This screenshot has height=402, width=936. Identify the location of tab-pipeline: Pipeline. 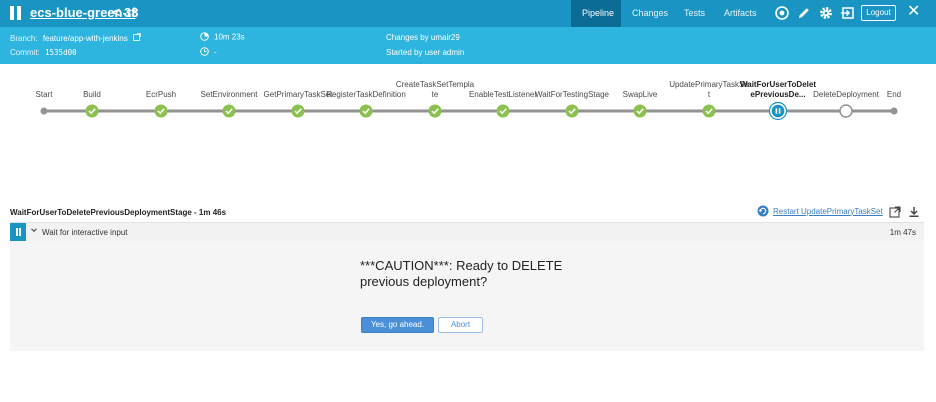
(596, 13).